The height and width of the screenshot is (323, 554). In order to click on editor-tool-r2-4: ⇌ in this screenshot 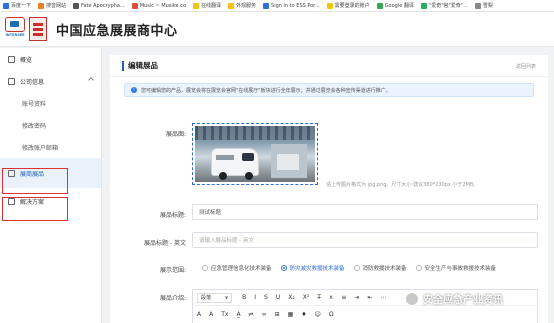, I will do `click(251, 314)`.